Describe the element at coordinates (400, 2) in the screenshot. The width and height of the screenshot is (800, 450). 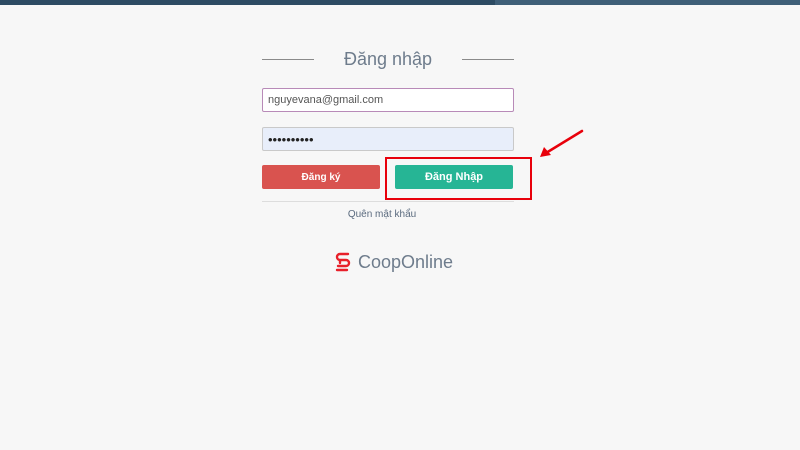
I see `top-bar` at that location.